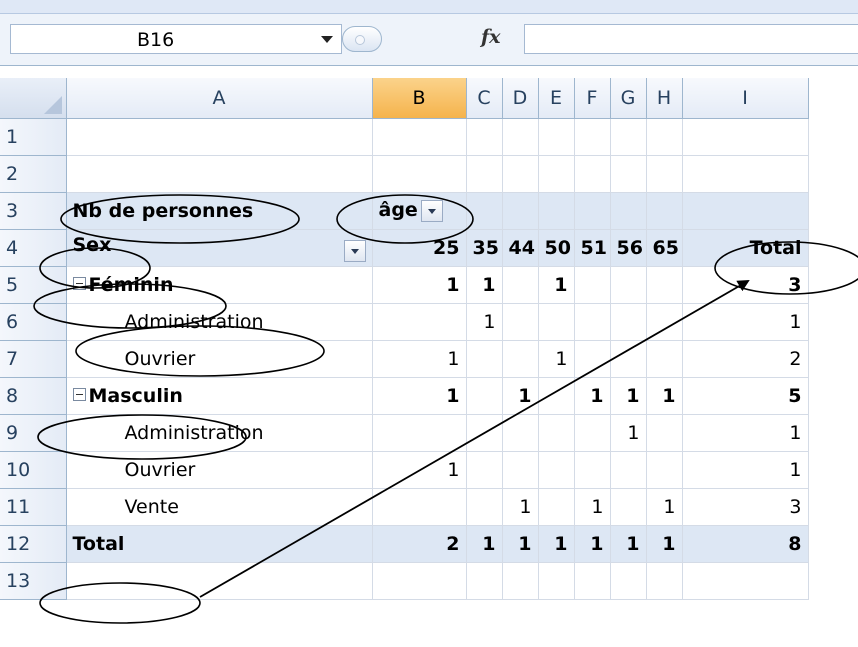 Image resolution: width=858 pixels, height=647 pixels. What do you see at coordinates (33, 322) in the screenshot?
I see `row-header: 6` at bounding box center [33, 322].